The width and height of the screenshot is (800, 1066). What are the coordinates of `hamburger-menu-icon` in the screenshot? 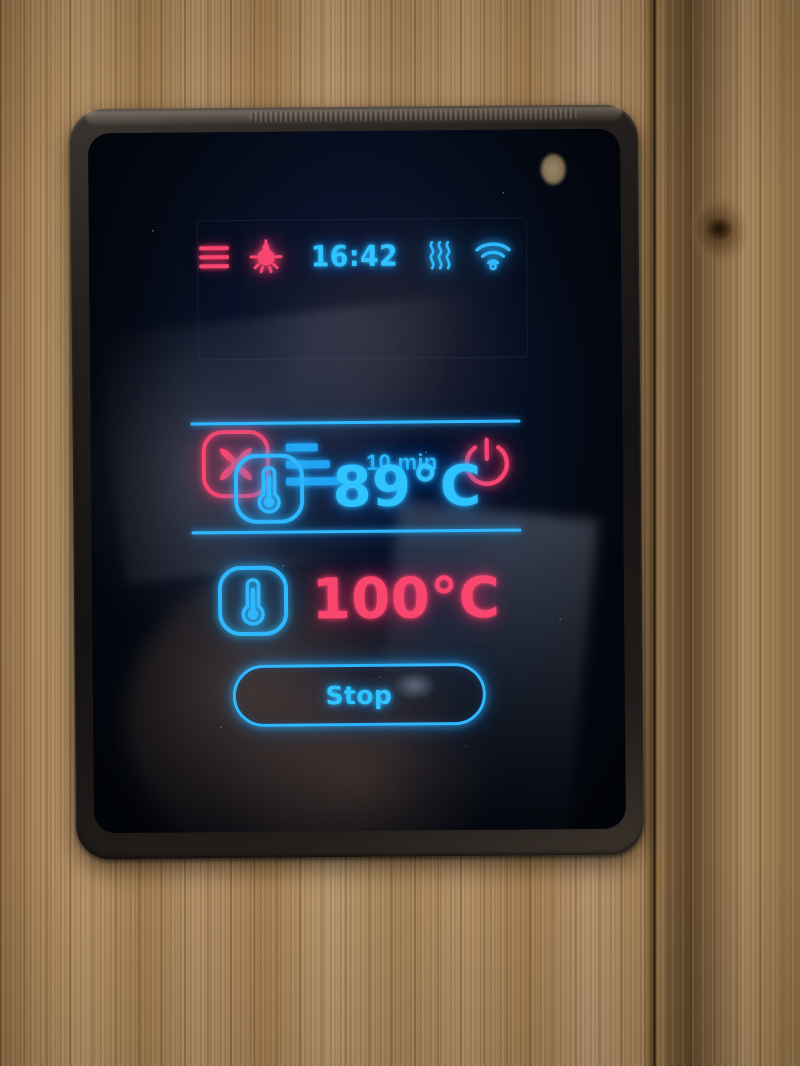 It's located at (214, 257).